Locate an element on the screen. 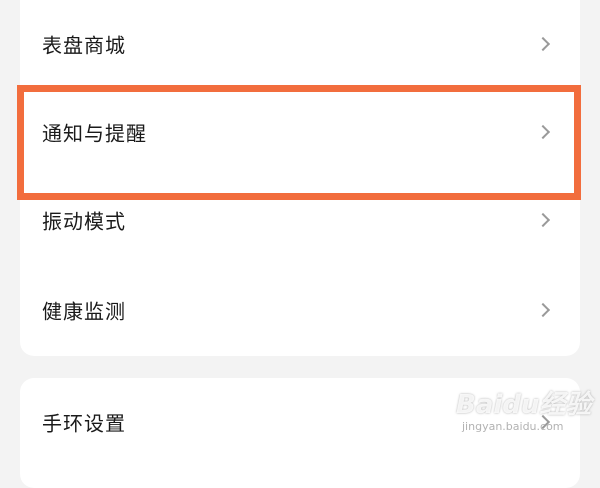 Image resolution: width=600 pixels, height=488 pixels. settings-item-label: 表盘商城 is located at coordinates (84, 45).